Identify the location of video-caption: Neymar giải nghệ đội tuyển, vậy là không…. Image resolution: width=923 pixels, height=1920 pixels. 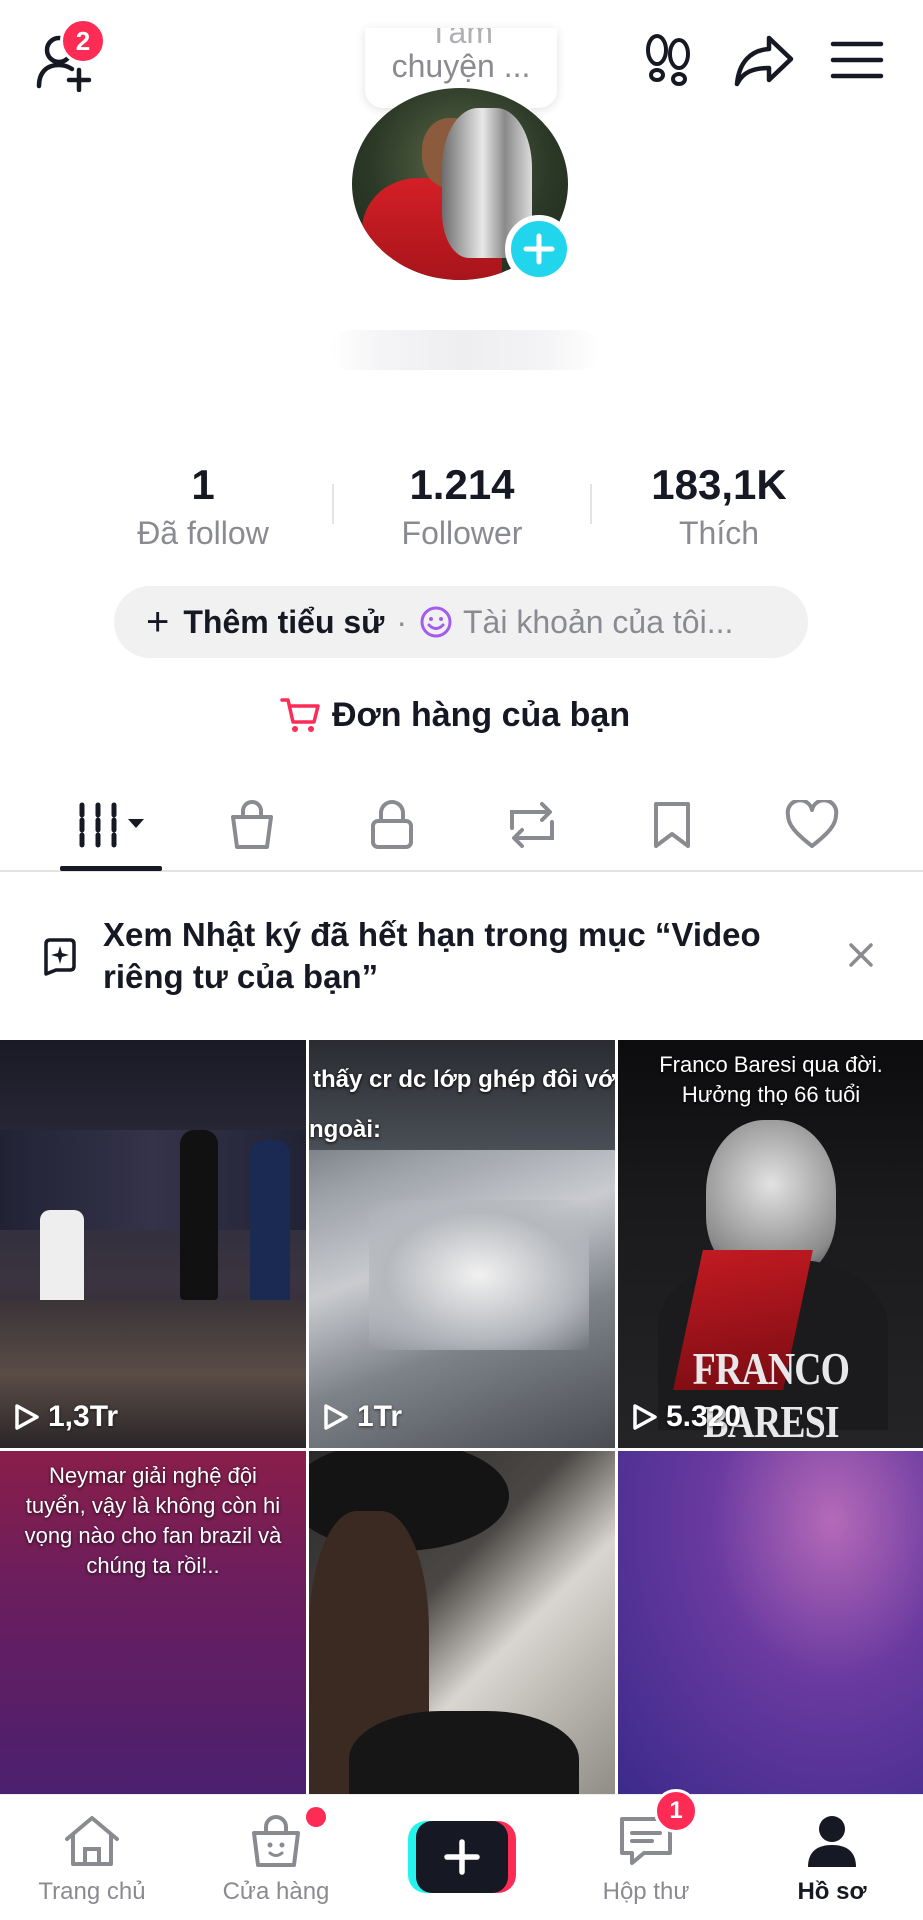
(153, 1520).